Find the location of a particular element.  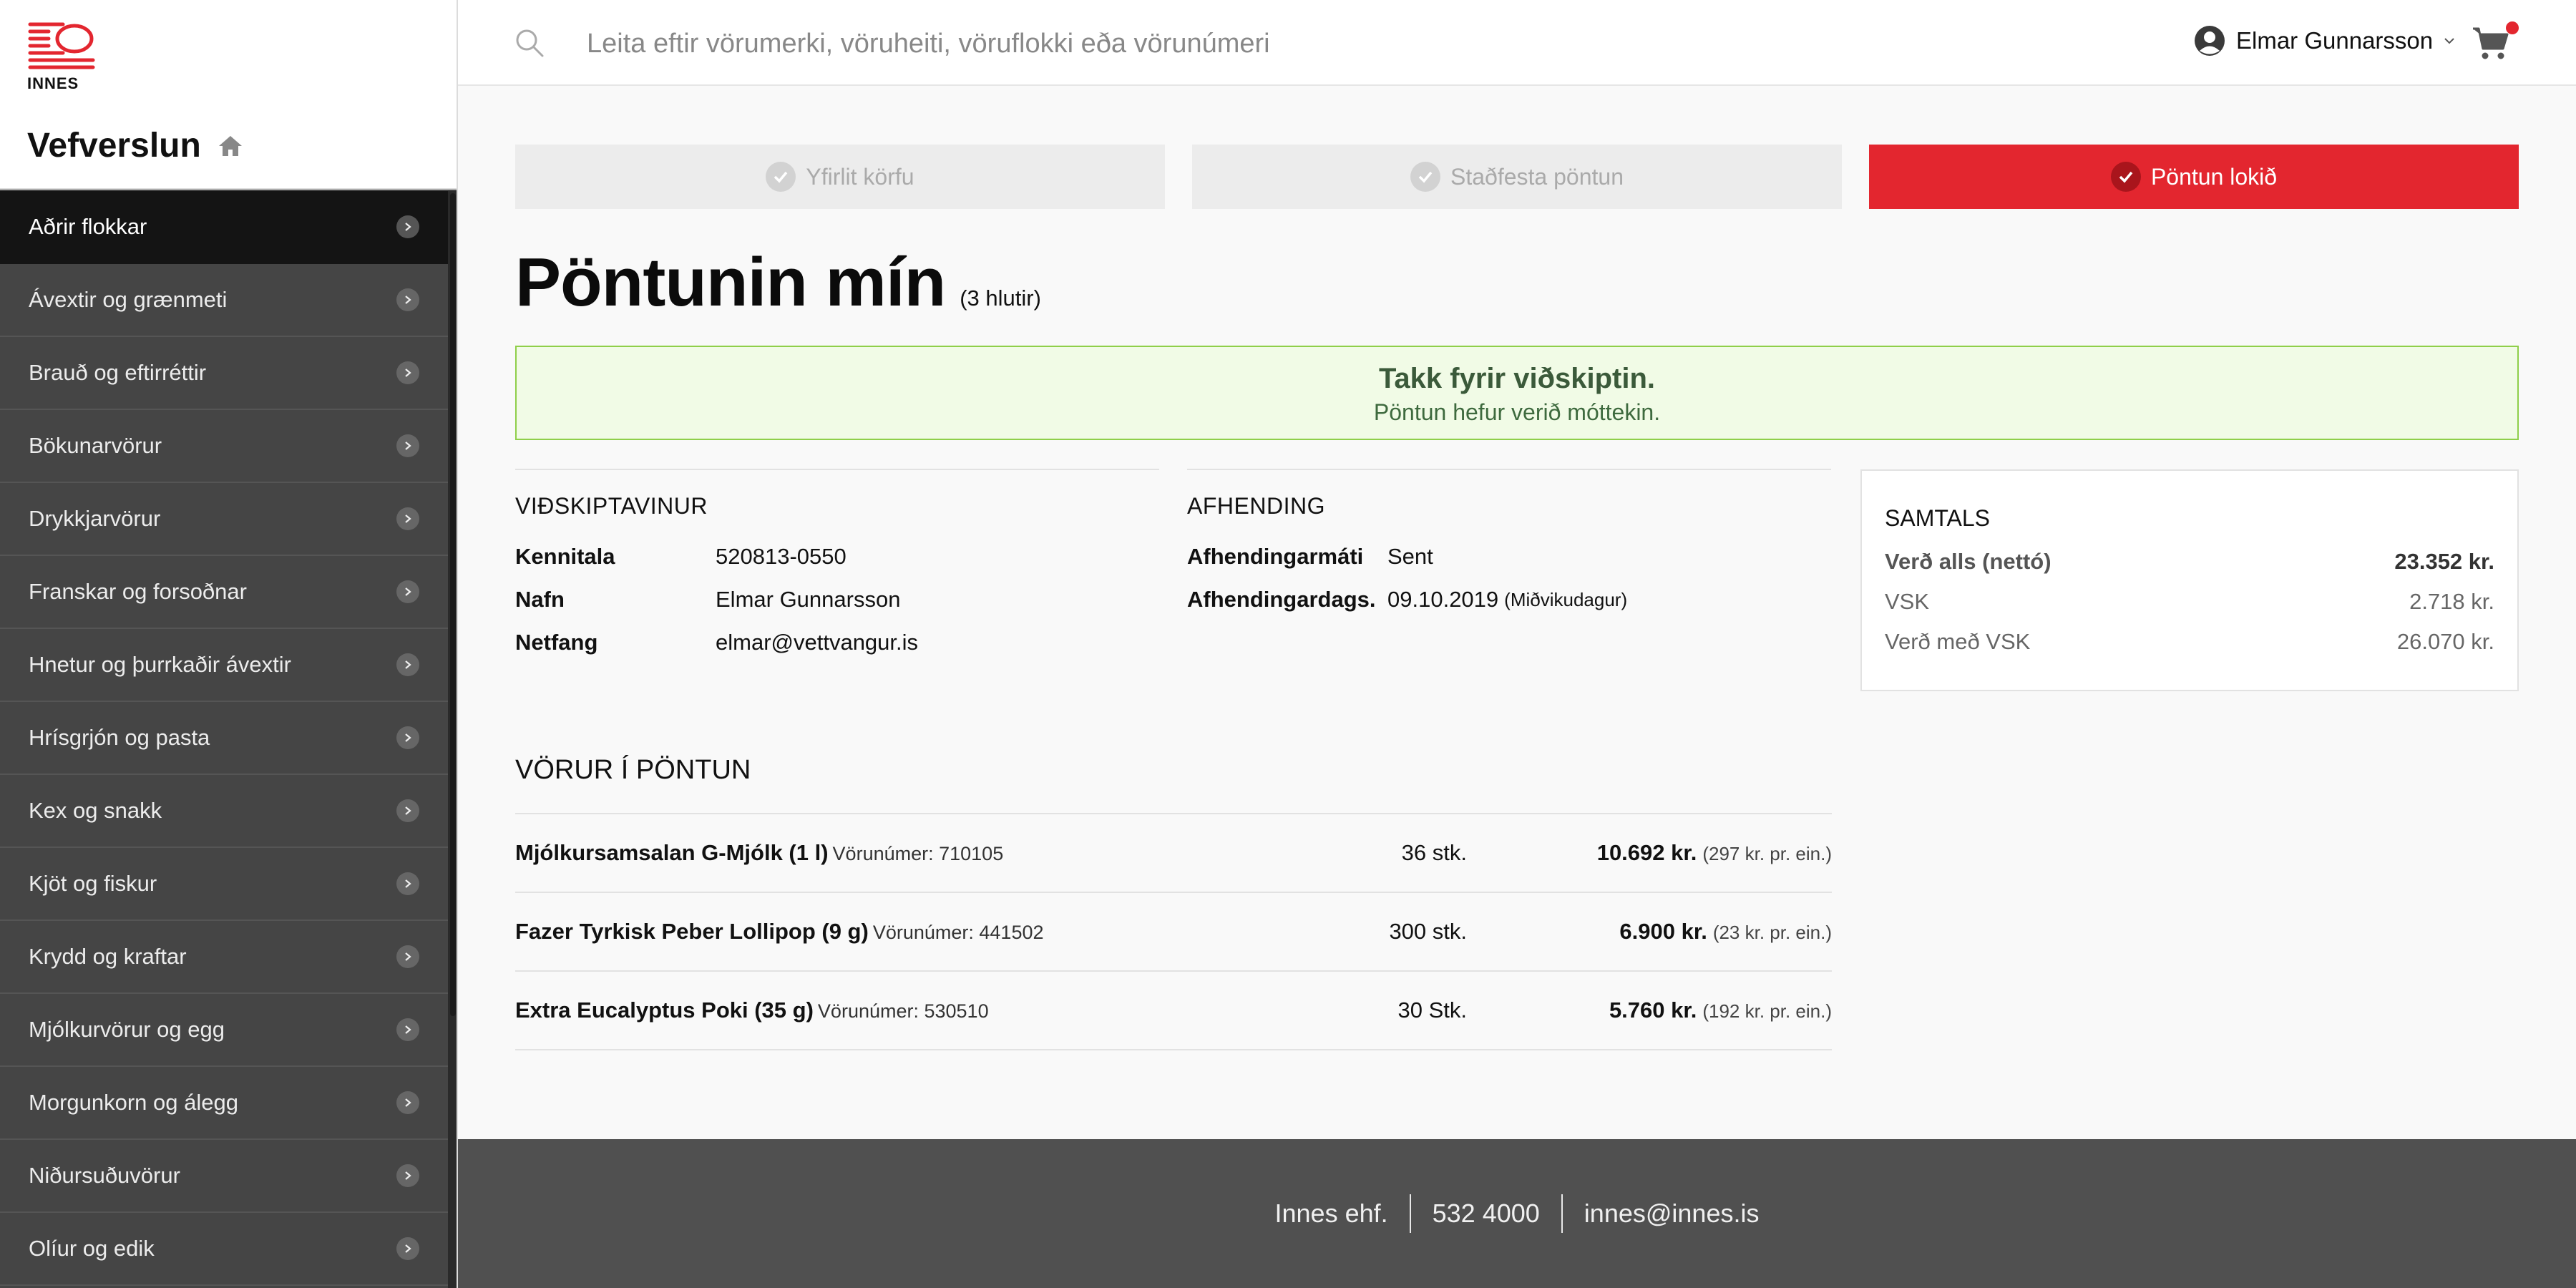

sidebar-category-label: Drykkjarvörur is located at coordinates (95, 518).